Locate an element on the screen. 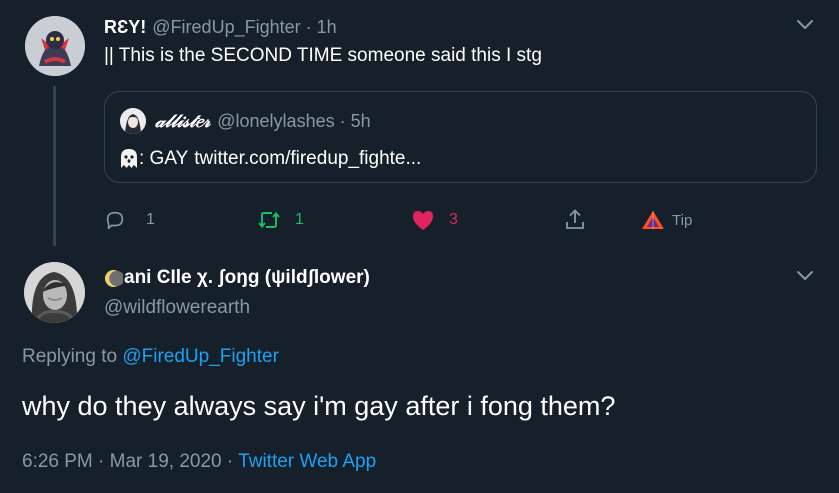  quoted-avatar is located at coordinates (133, 121).